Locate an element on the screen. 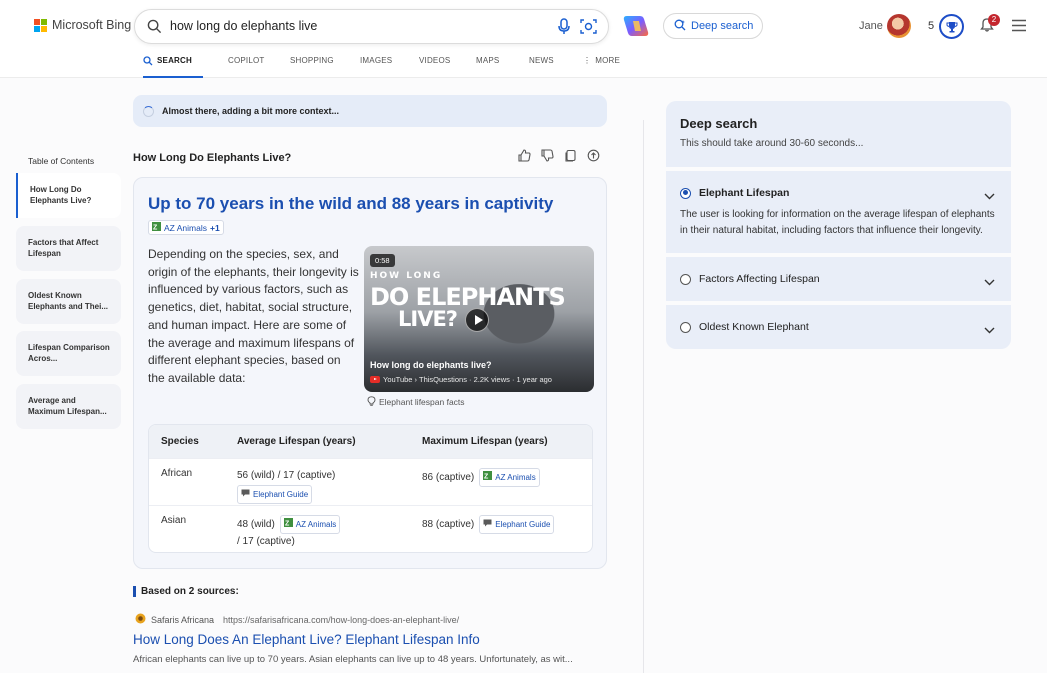 The height and width of the screenshot is (673, 1047). feedback-toolbar is located at coordinates (559, 158).